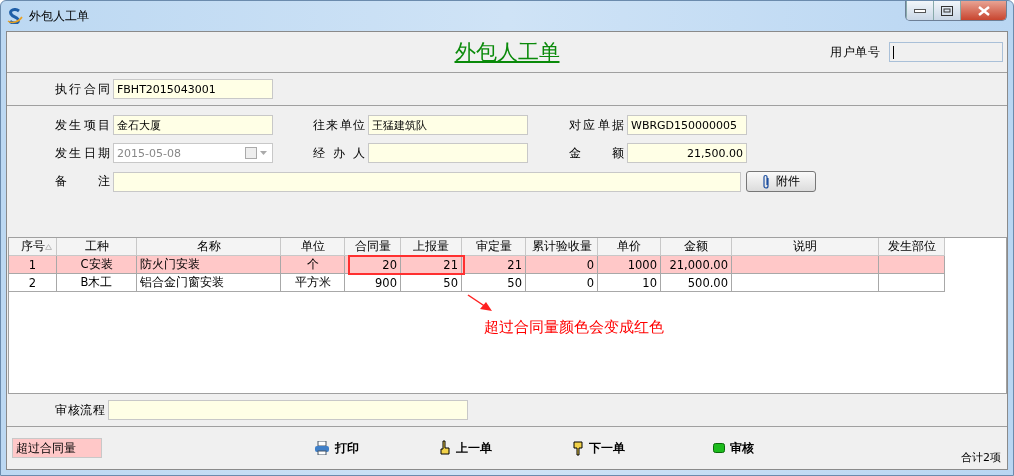 The height and width of the screenshot is (476, 1014). What do you see at coordinates (339, 153) in the screenshot?
I see `field-label: 经办人` at bounding box center [339, 153].